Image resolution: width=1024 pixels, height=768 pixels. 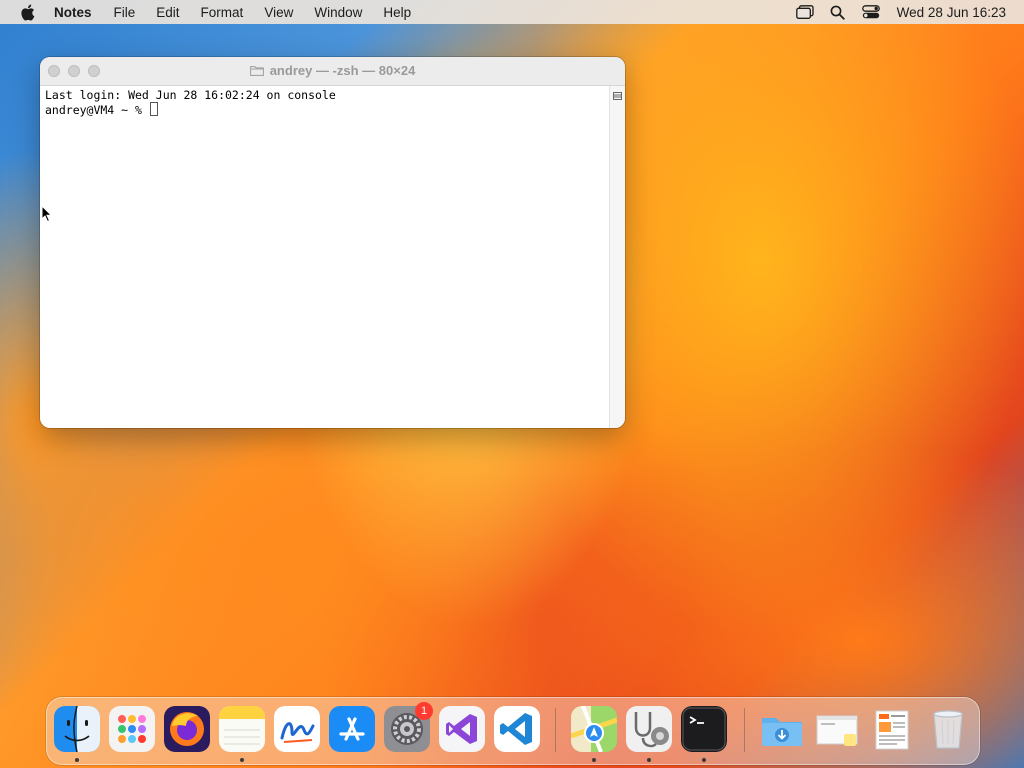 I want to click on terminal-title-bar: andrey — -zsh — 80×24, so click(x=332, y=71).